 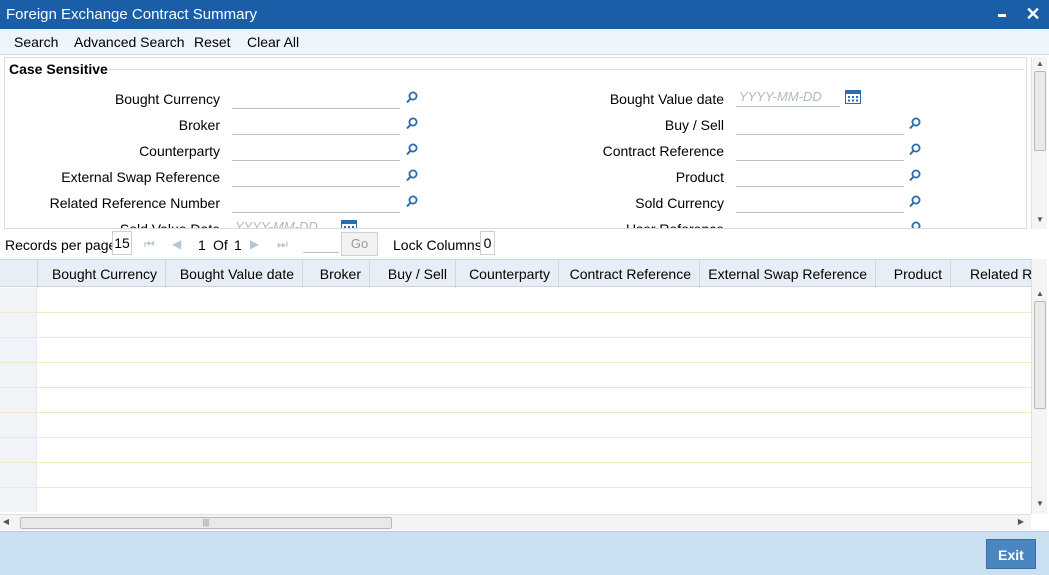 I want to click on column-header-buy-sell: Buy / Sell, so click(x=413, y=274).